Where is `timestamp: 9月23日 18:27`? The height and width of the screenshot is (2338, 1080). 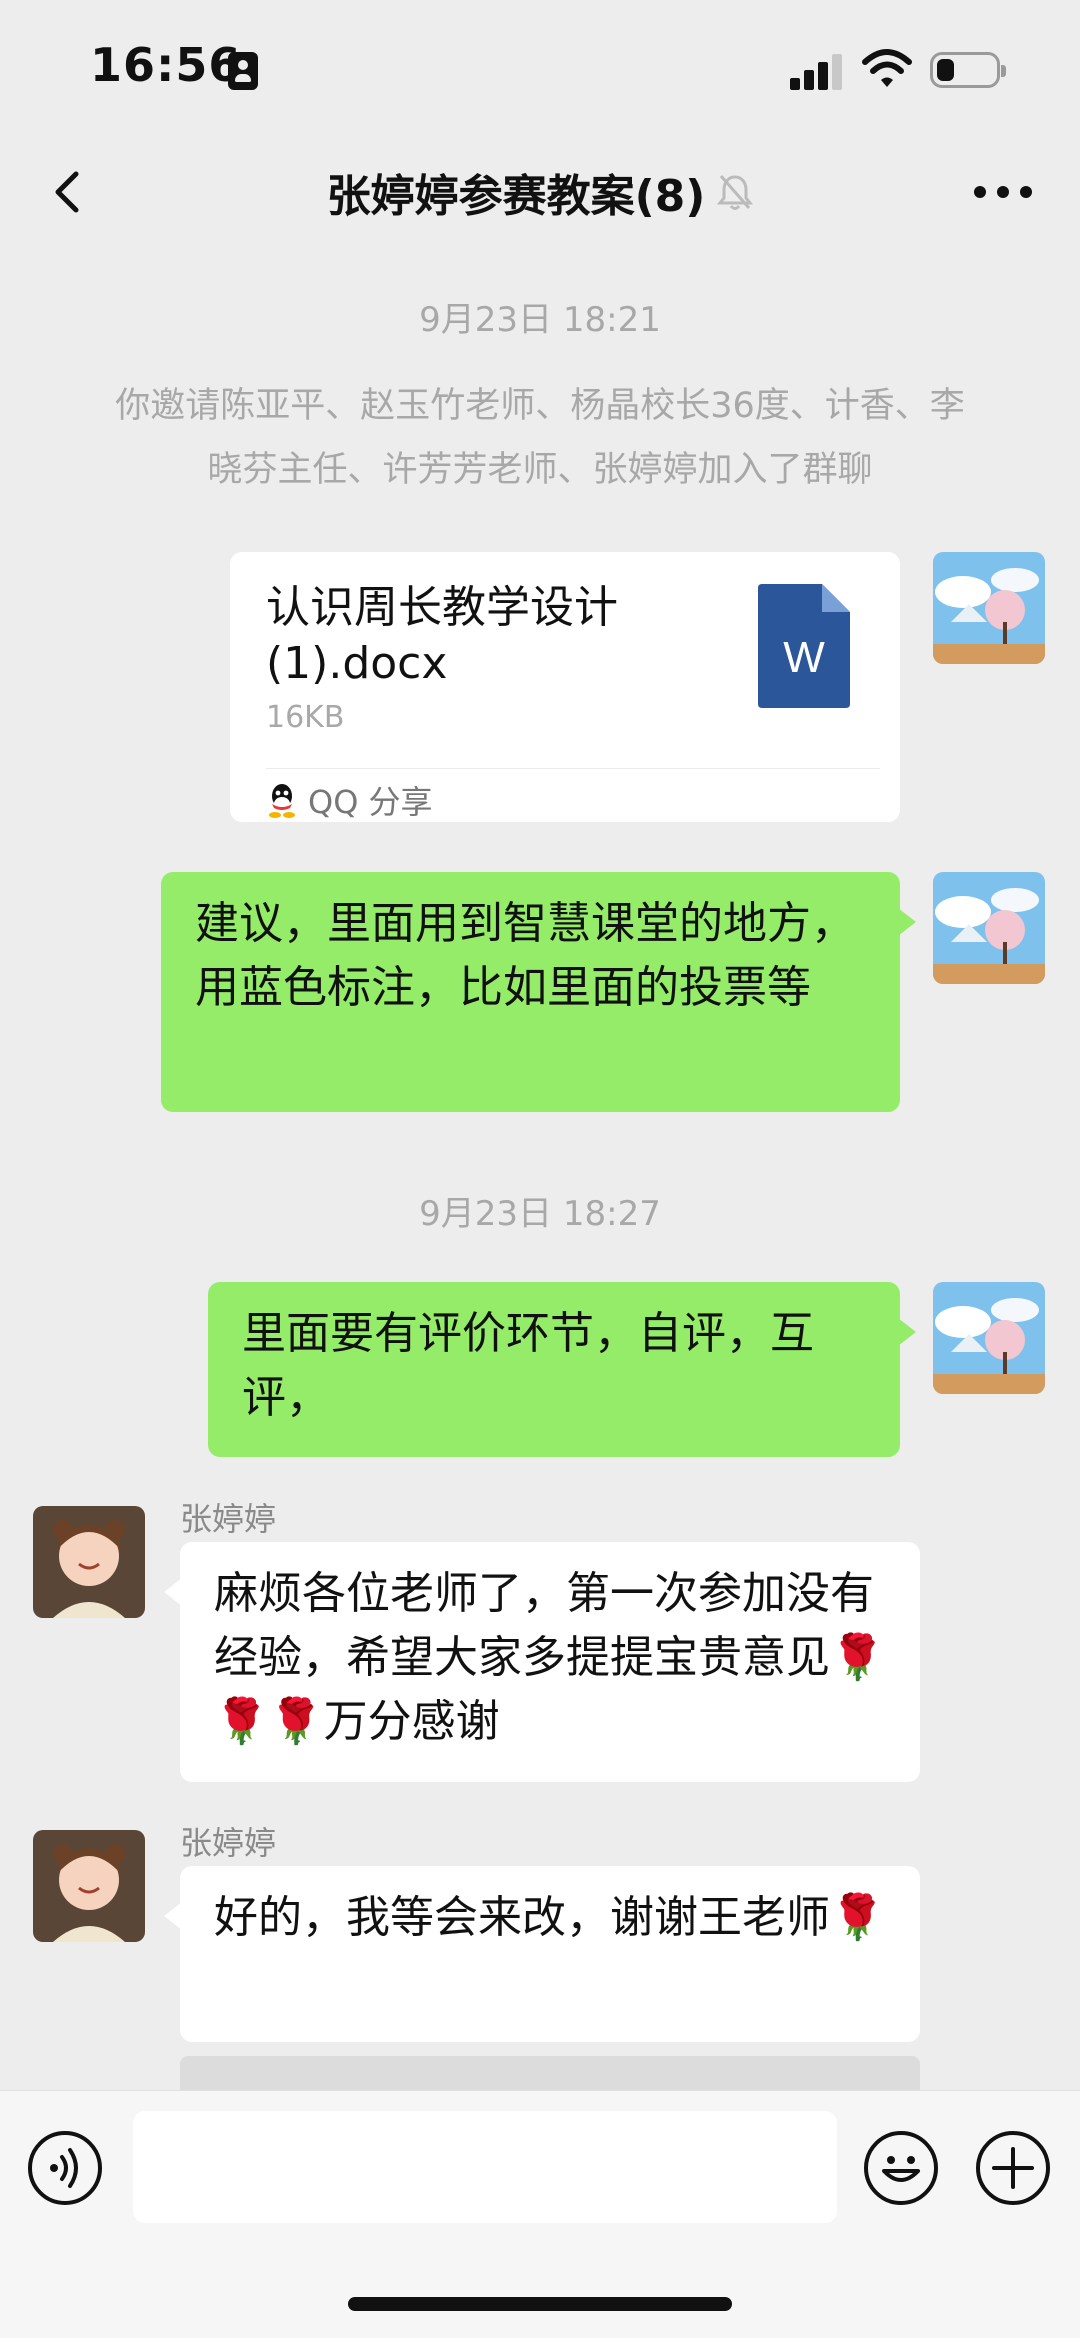 timestamp: 9月23日 18:27 is located at coordinates (540, 1214).